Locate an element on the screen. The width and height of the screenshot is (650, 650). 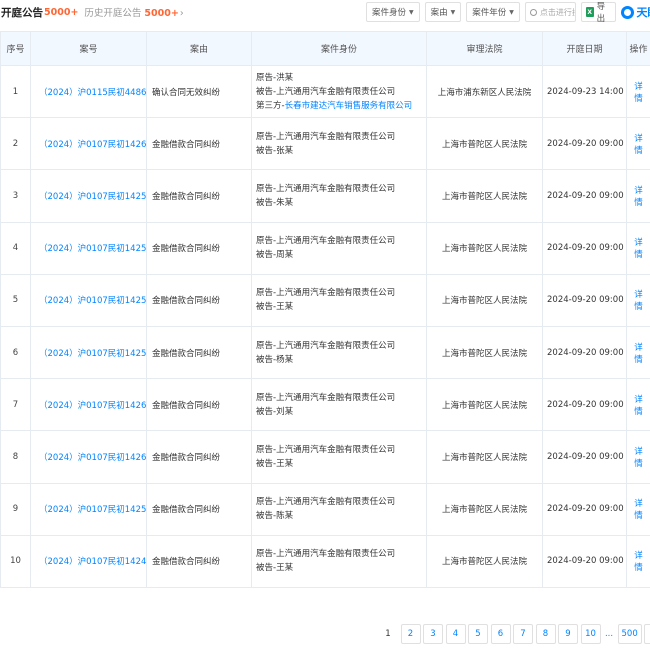
cause-filter-label: 案由 is located at coordinates (439, 12).